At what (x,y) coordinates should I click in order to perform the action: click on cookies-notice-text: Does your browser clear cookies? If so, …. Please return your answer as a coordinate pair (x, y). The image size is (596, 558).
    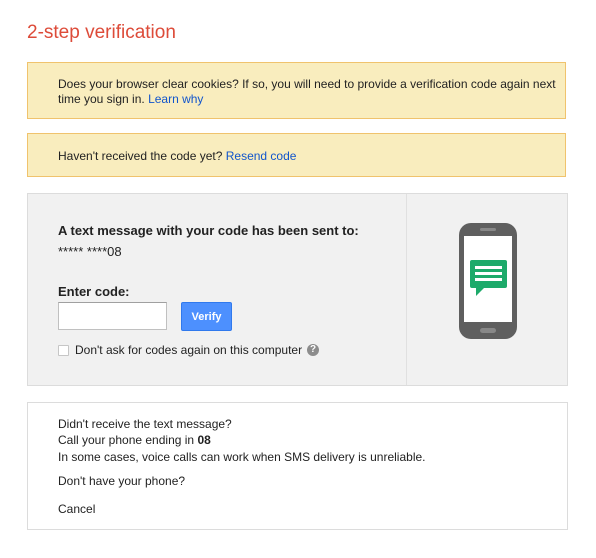
    Looking at the image, I should click on (307, 91).